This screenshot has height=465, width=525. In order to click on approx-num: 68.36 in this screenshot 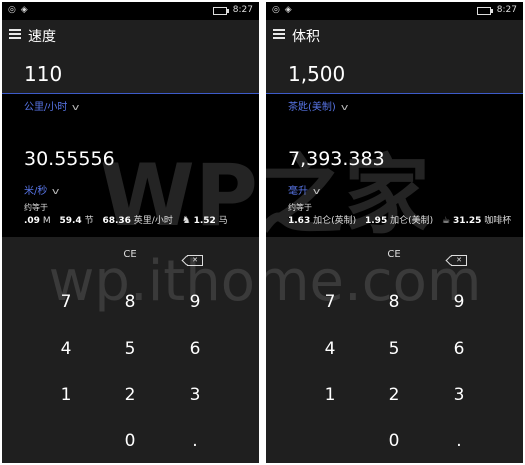, I will do `click(116, 221)`.